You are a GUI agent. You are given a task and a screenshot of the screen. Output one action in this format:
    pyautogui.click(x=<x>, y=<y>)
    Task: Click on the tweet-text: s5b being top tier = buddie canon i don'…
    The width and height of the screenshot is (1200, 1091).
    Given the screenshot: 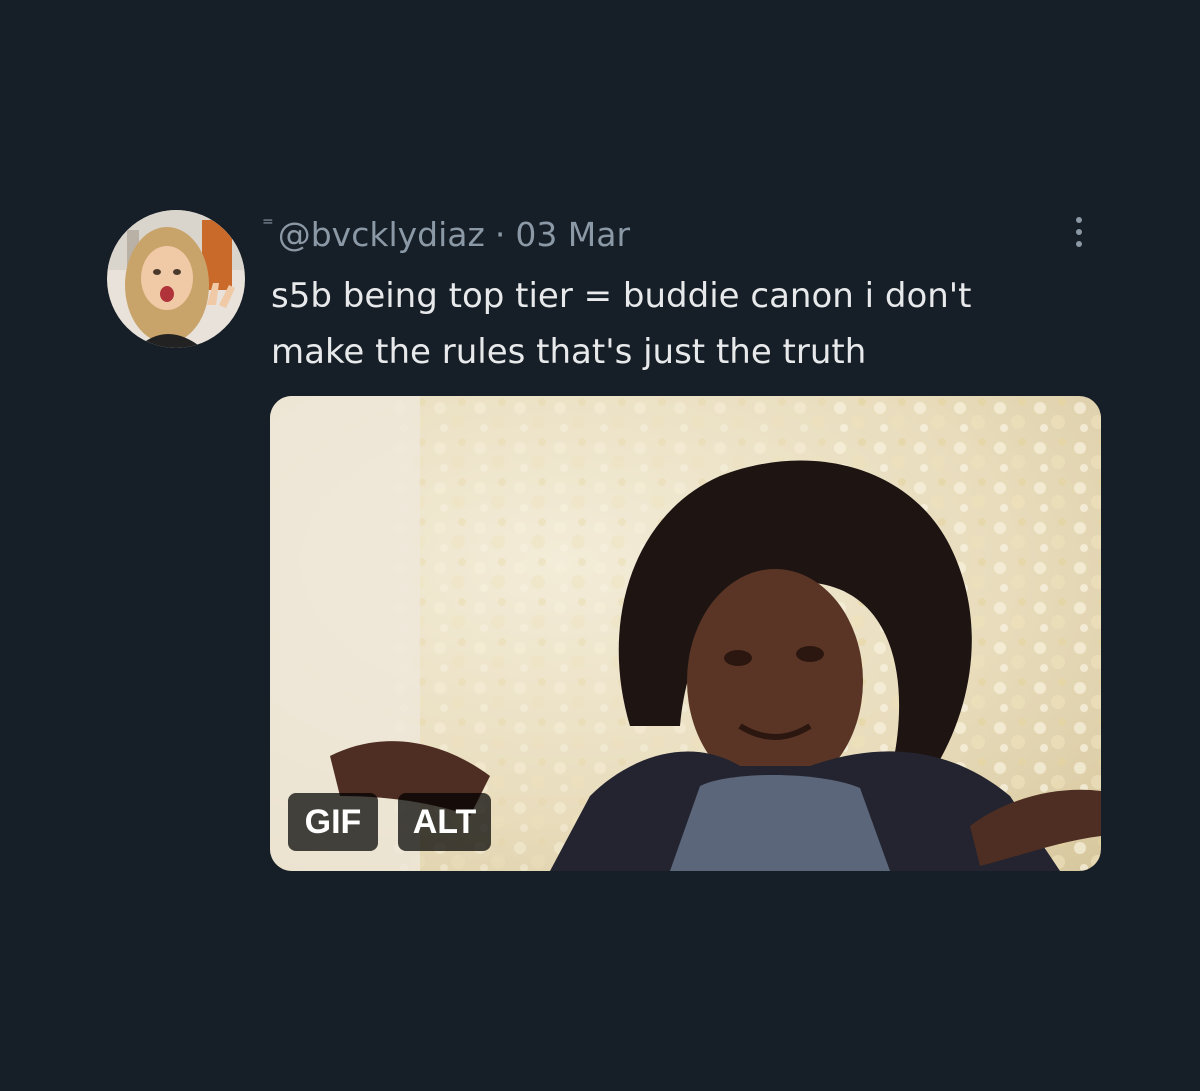 What is the action you would take?
    pyautogui.click(x=701, y=324)
    